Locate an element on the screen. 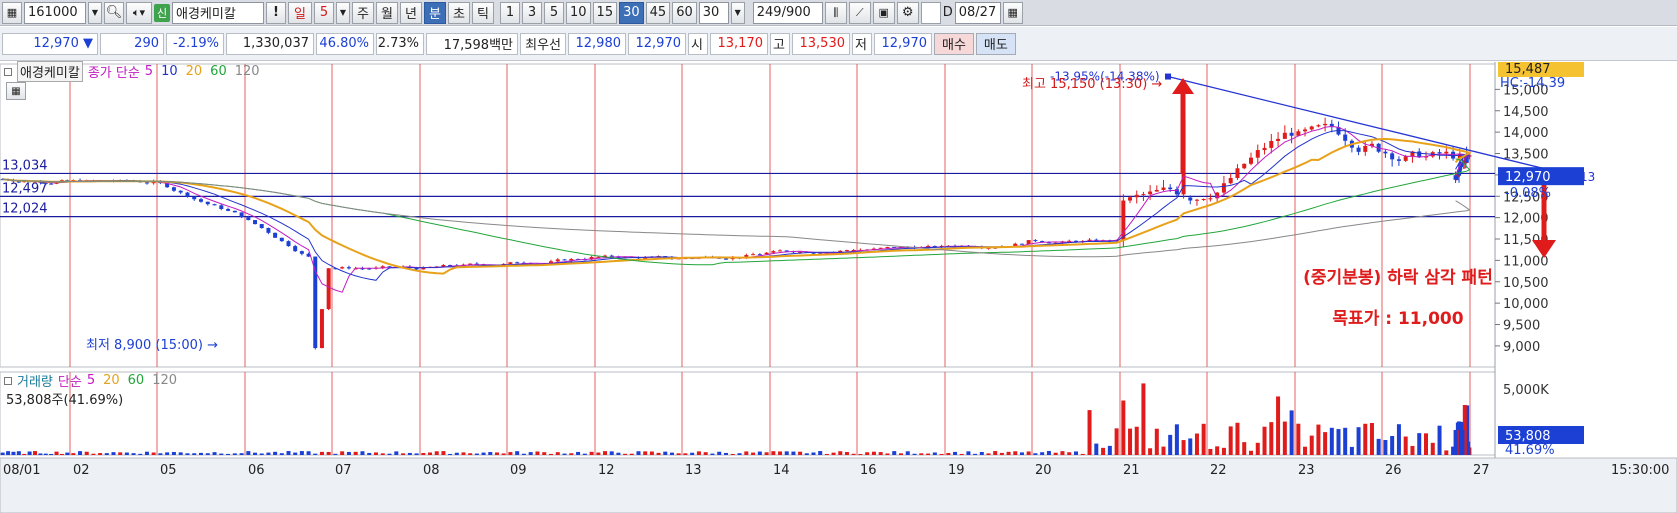 The image size is (1677, 513). support-level-label: 13,034 is located at coordinates (25, 165).